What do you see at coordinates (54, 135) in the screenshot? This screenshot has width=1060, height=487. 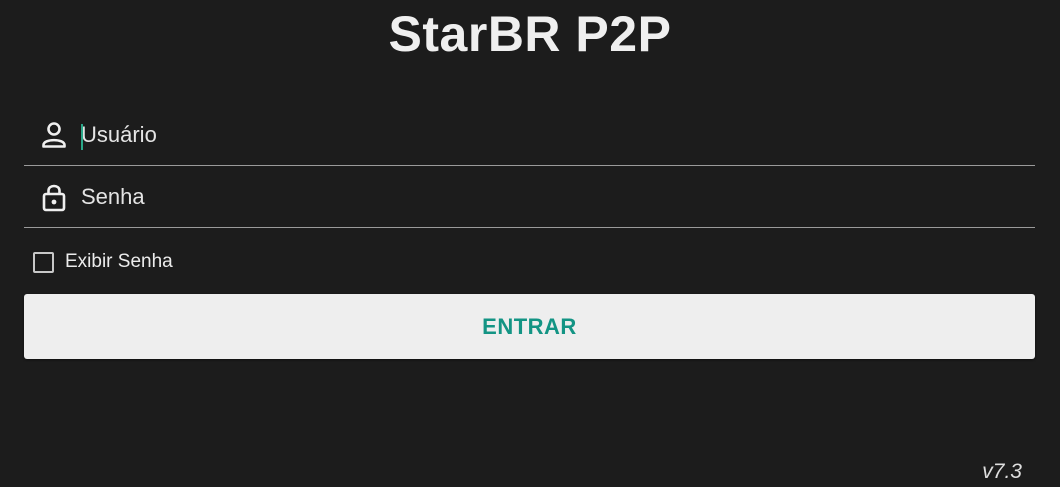 I see `person-icon` at bounding box center [54, 135].